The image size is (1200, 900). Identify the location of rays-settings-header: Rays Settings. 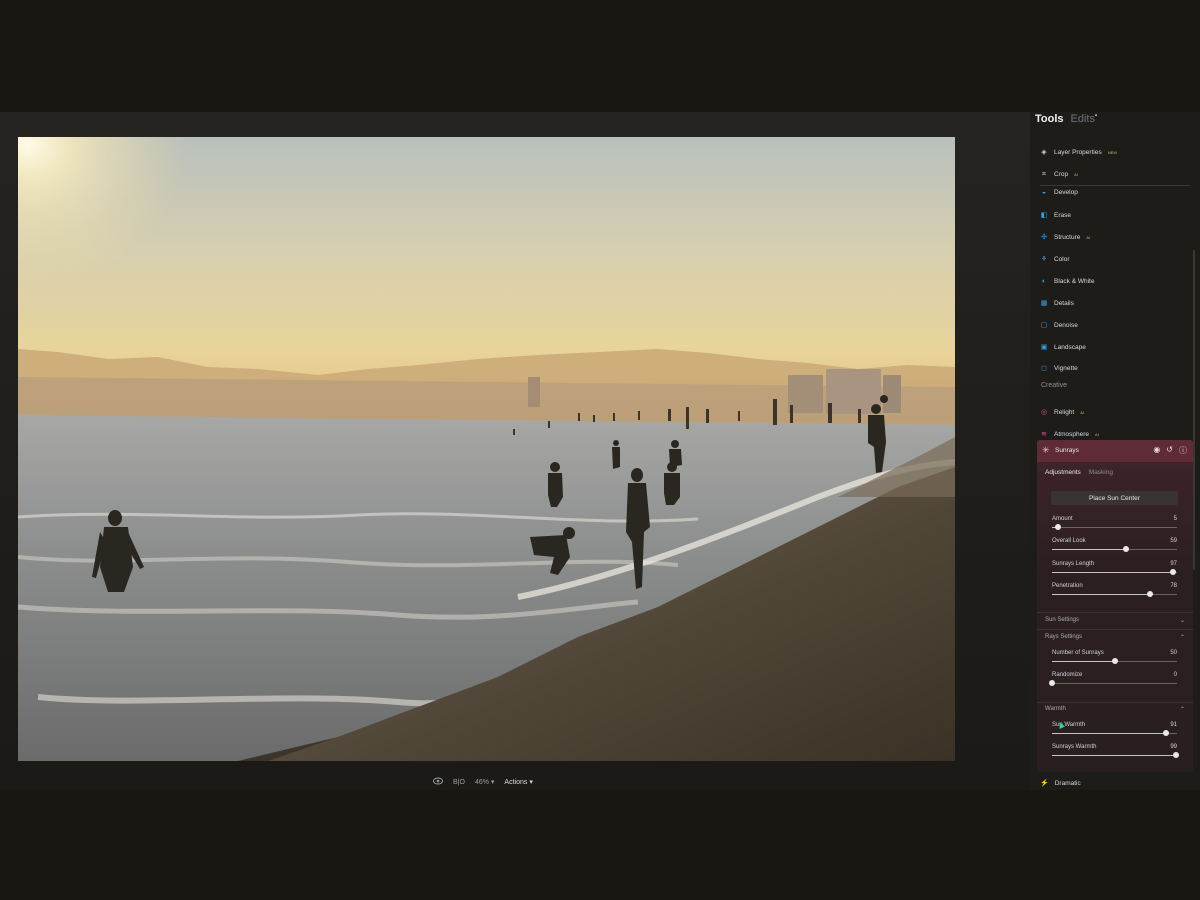
(1063, 637).